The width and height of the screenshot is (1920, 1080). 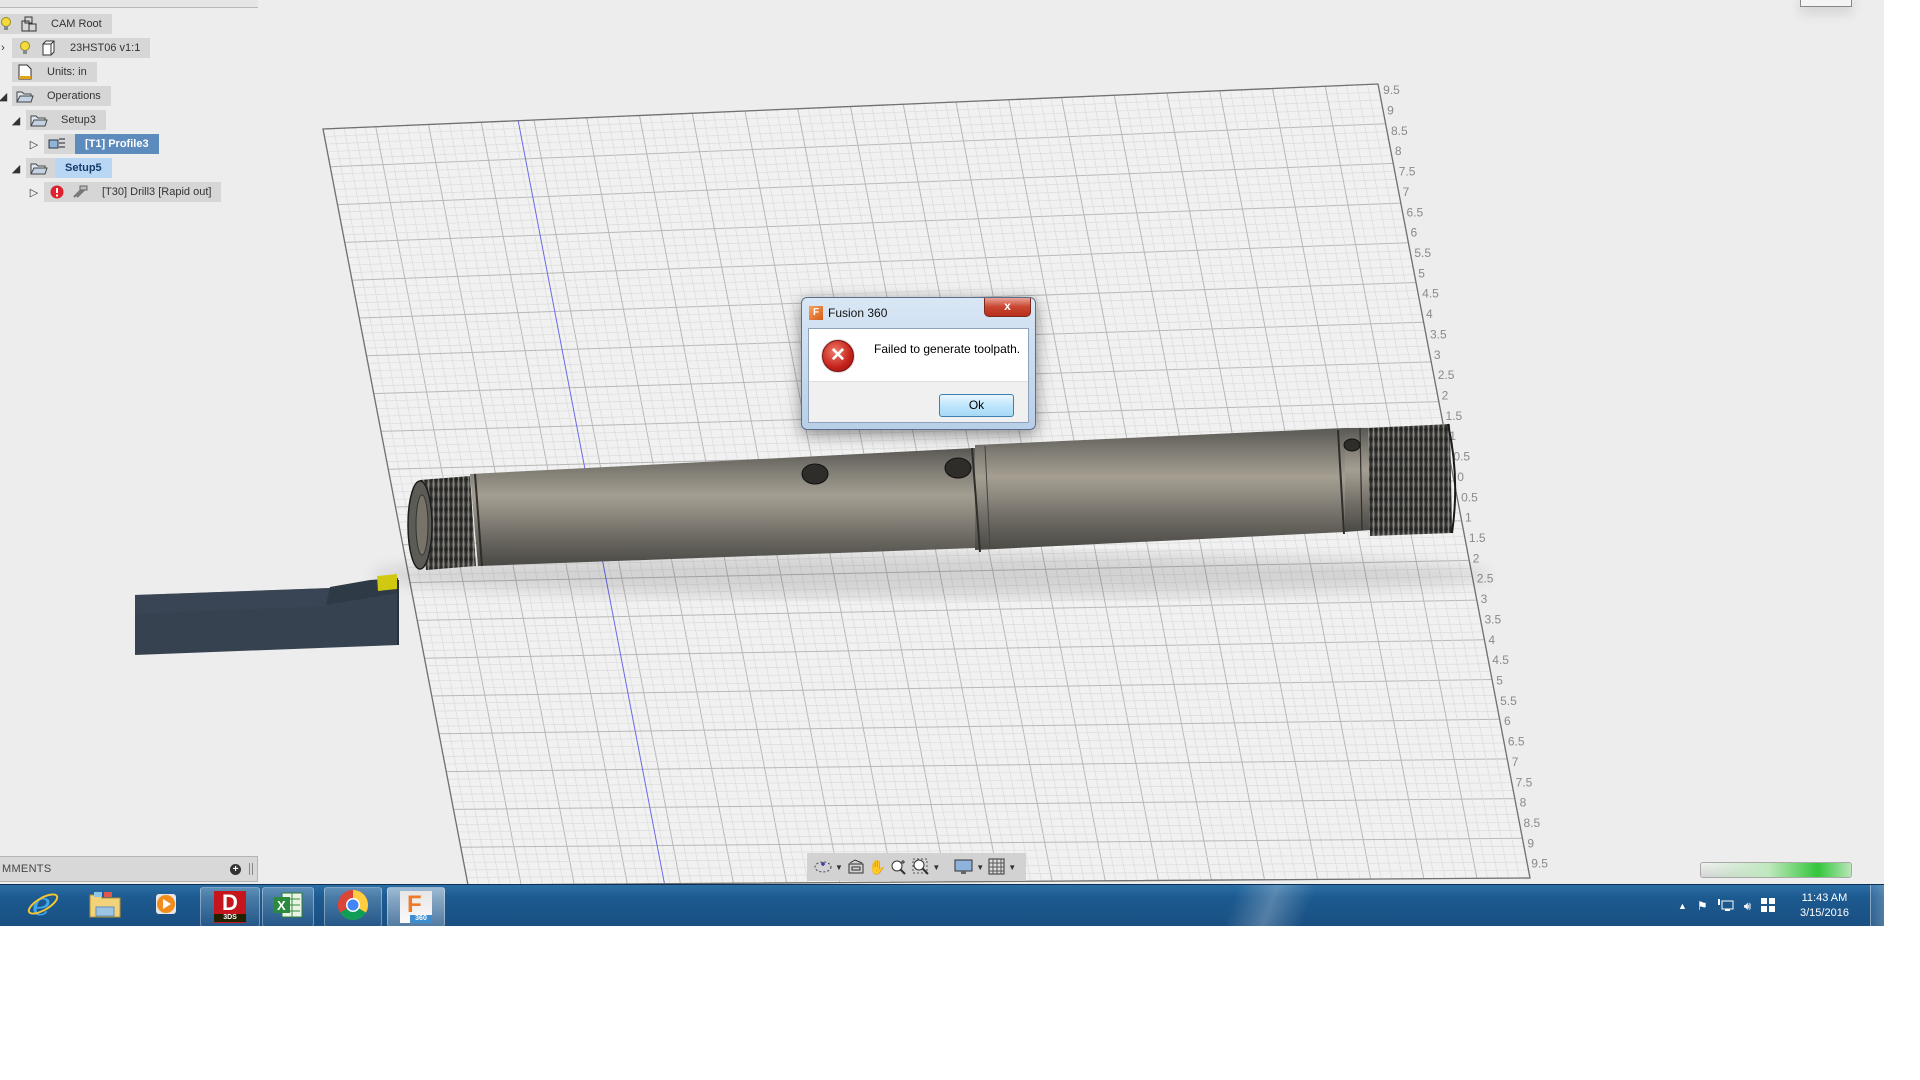 I want to click on tree-node-label: [T1] Profile3, so click(x=117, y=144).